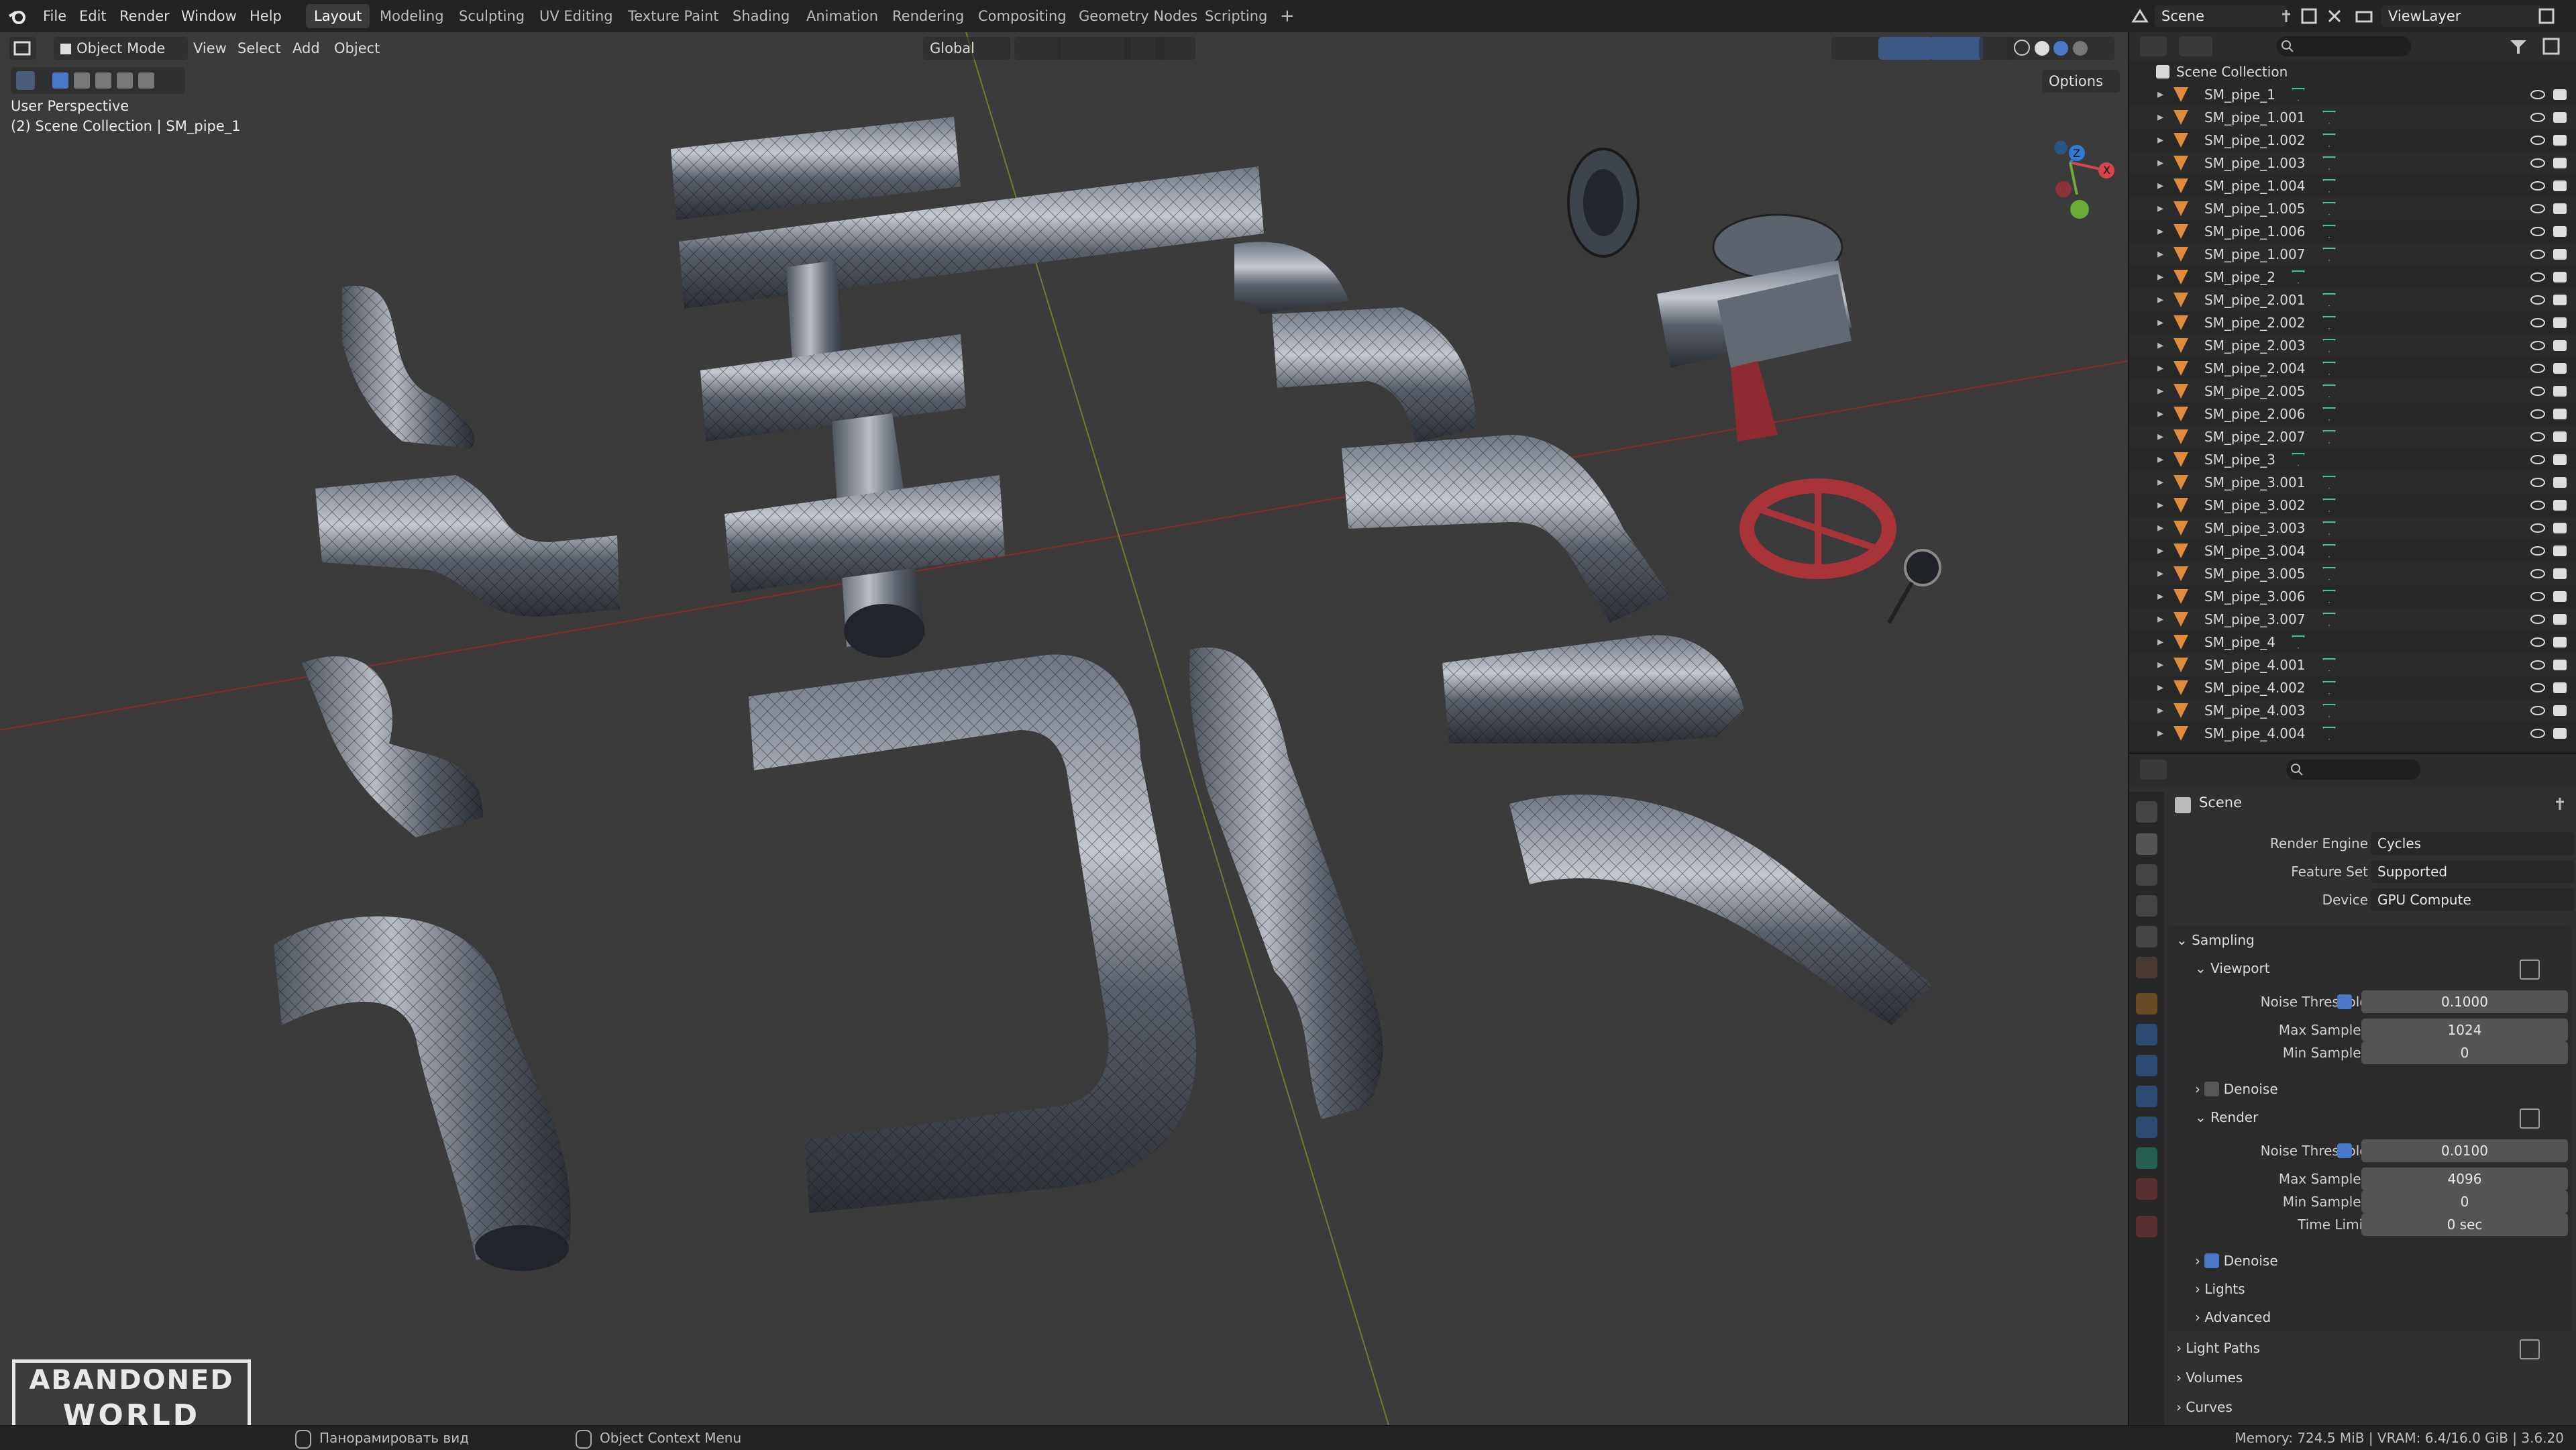  What do you see at coordinates (2220, 16) in the screenshot?
I see `scene-selector: Scene` at bounding box center [2220, 16].